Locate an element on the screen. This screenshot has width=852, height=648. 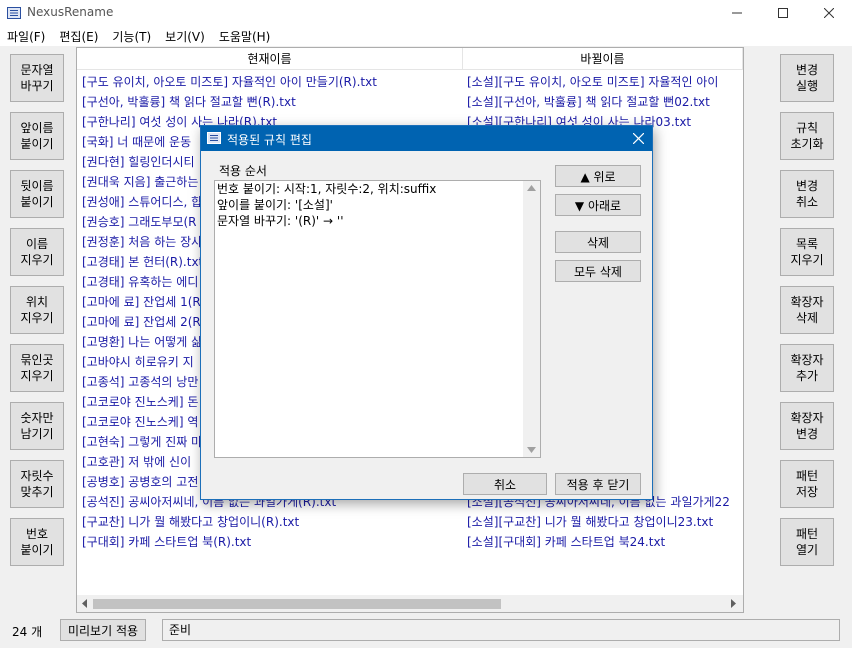
menu-bar: 파일(F) 편집(E) 기능(T) 보기(V) 도움말(H) is located at coordinates (426, 36).